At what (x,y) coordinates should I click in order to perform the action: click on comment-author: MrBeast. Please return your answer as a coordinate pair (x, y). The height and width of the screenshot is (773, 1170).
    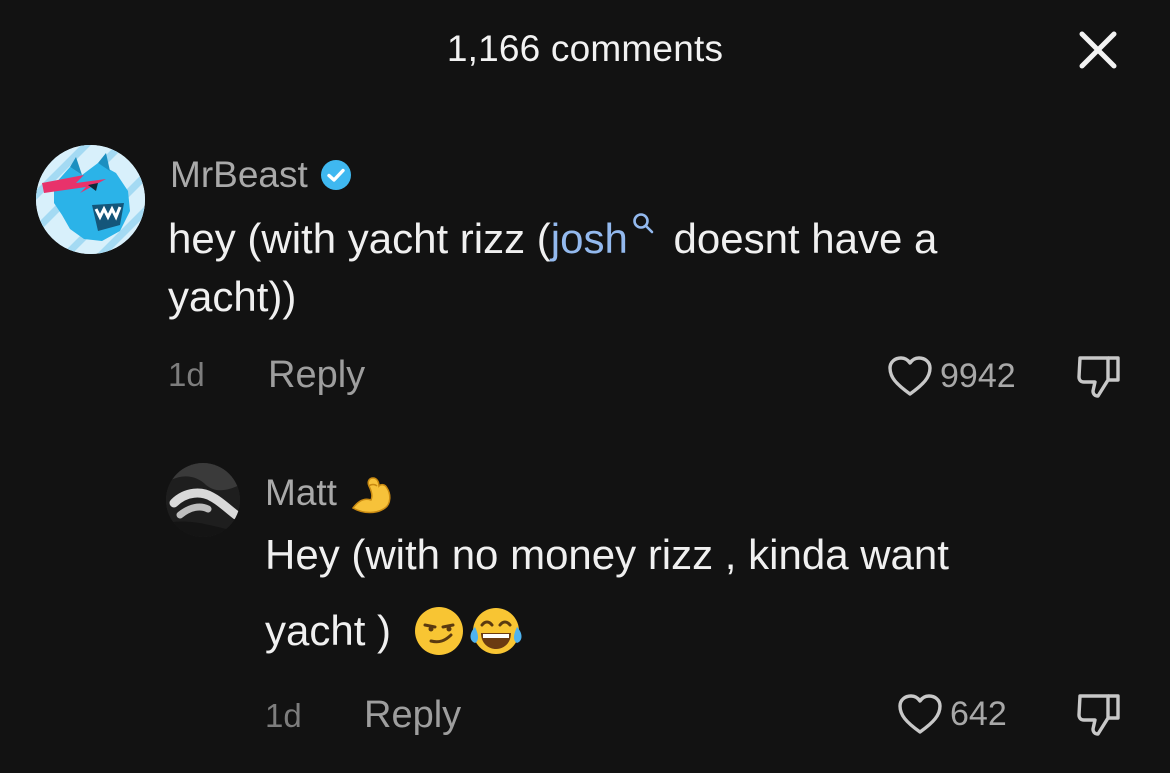
    Looking at the image, I should click on (261, 175).